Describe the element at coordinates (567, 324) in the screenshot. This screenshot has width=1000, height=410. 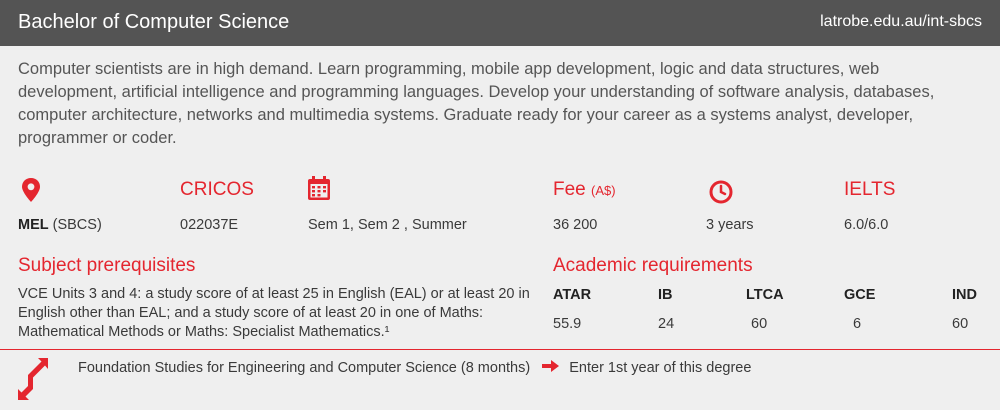
I see `academic-value-atar: 55.9` at that location.